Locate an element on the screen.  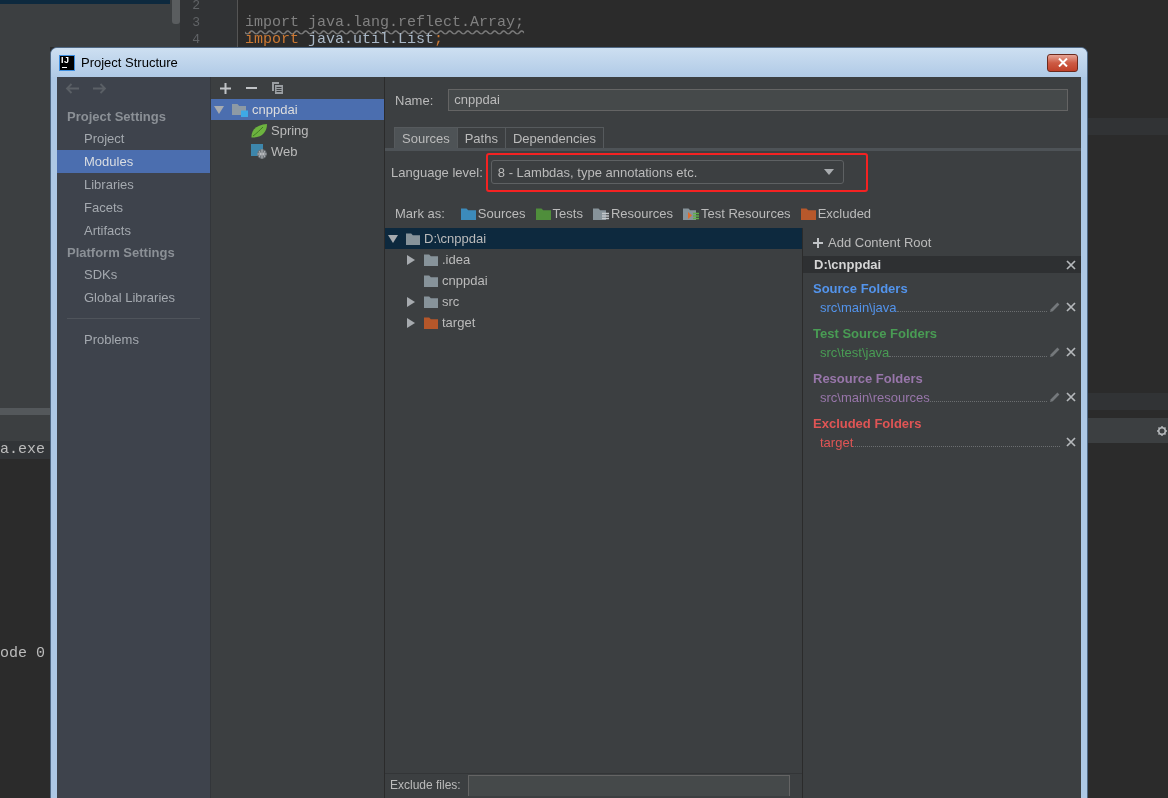
scrollbar-thumb is located at coordinates (176, 12).